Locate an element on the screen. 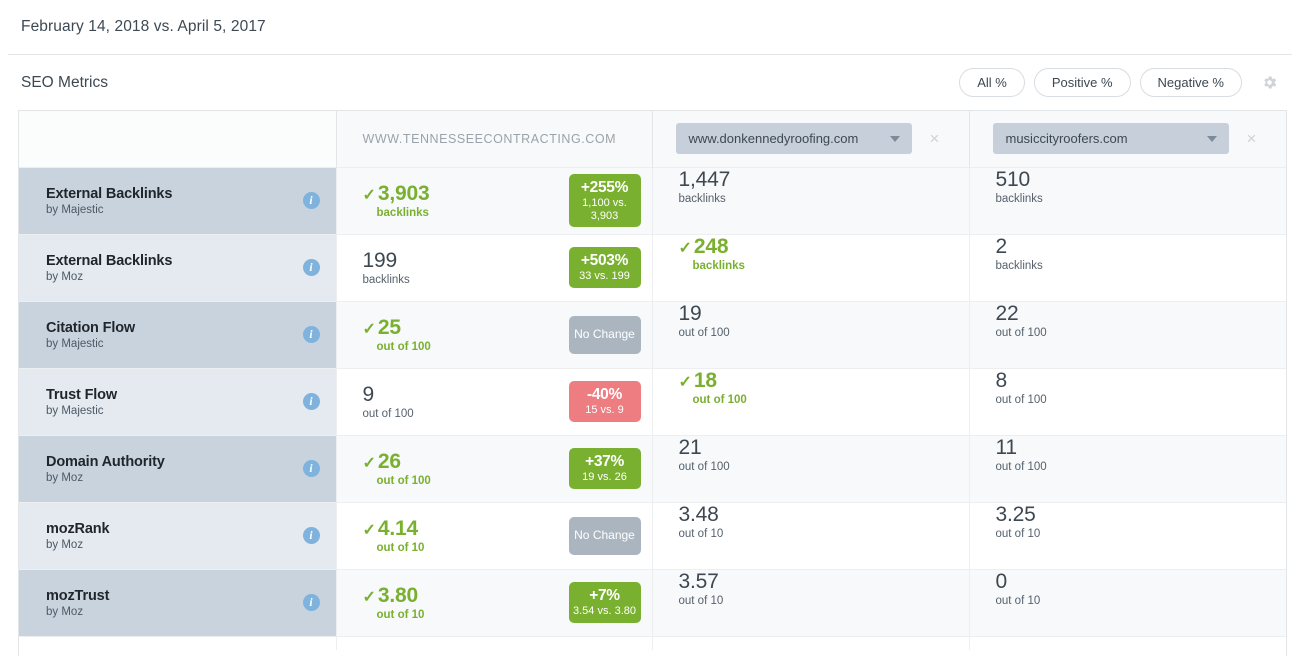 The height and width of the screenshot is (663, 1300). main-site-number: 3,903 is located at coordinates (403, 193).